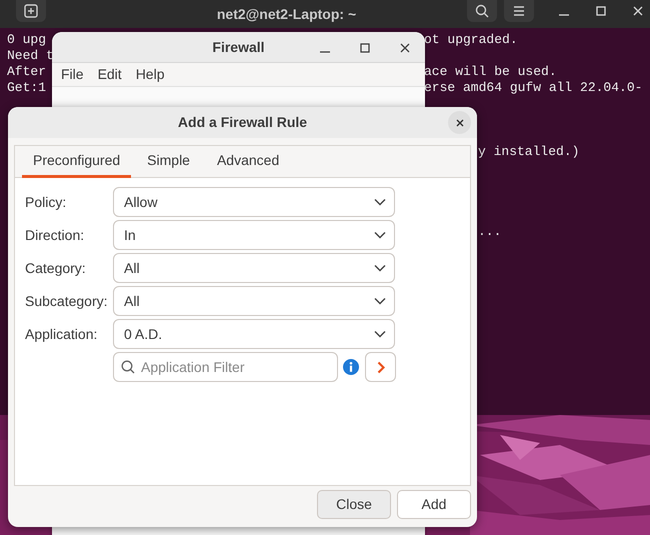 Image resolution: width=650 pixels, height=535 pixels. I want to click on tab: Preconfigured, so click(77, 162).